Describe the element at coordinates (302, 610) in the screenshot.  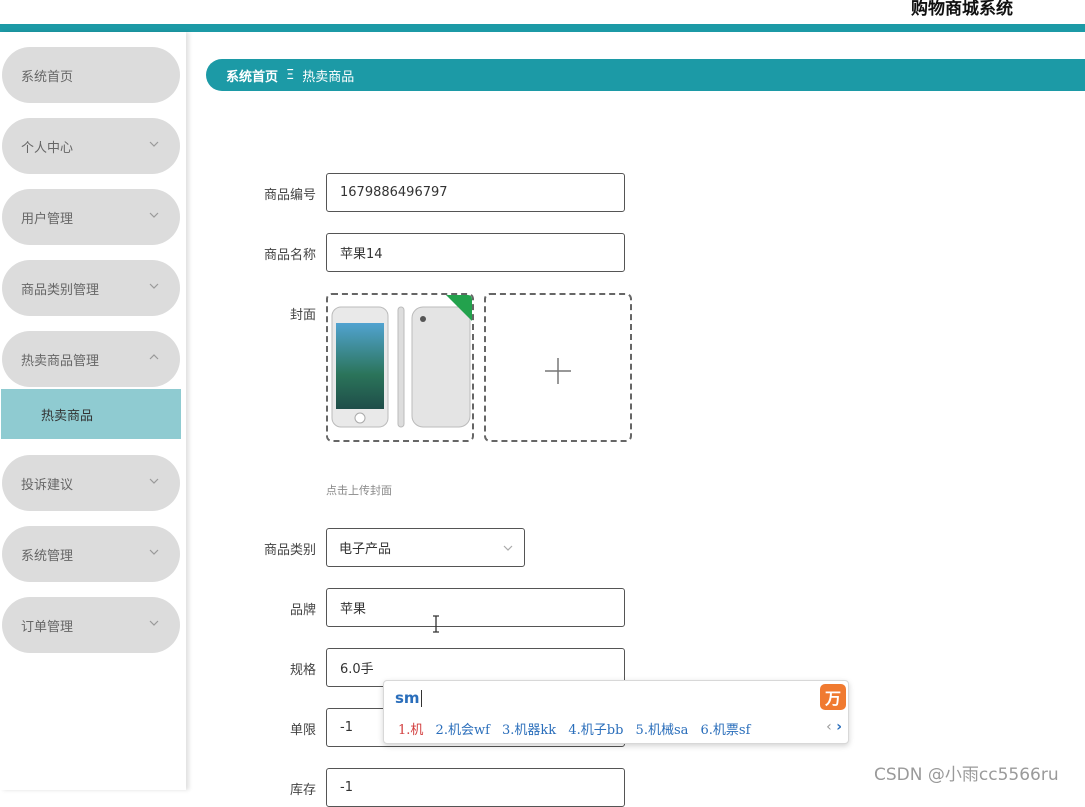
I see `brand-label: 品牌` at that location.